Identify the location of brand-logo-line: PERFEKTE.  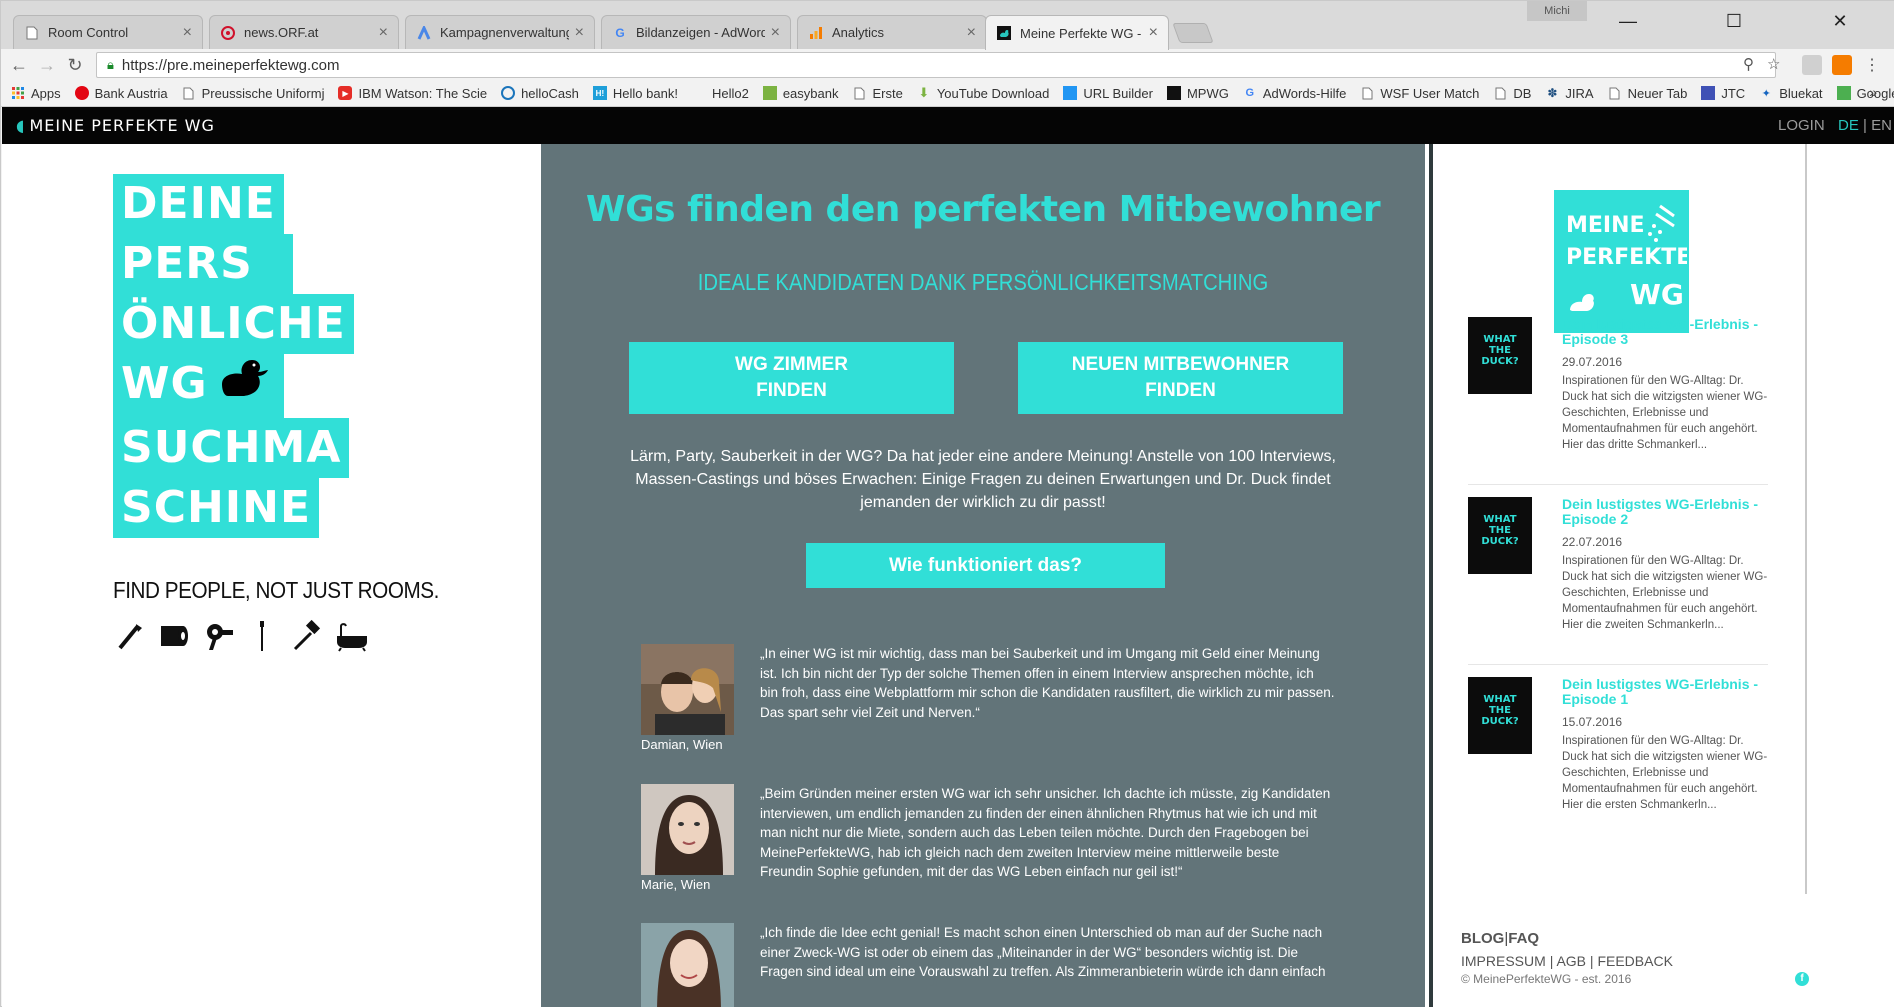
(1626, 257).